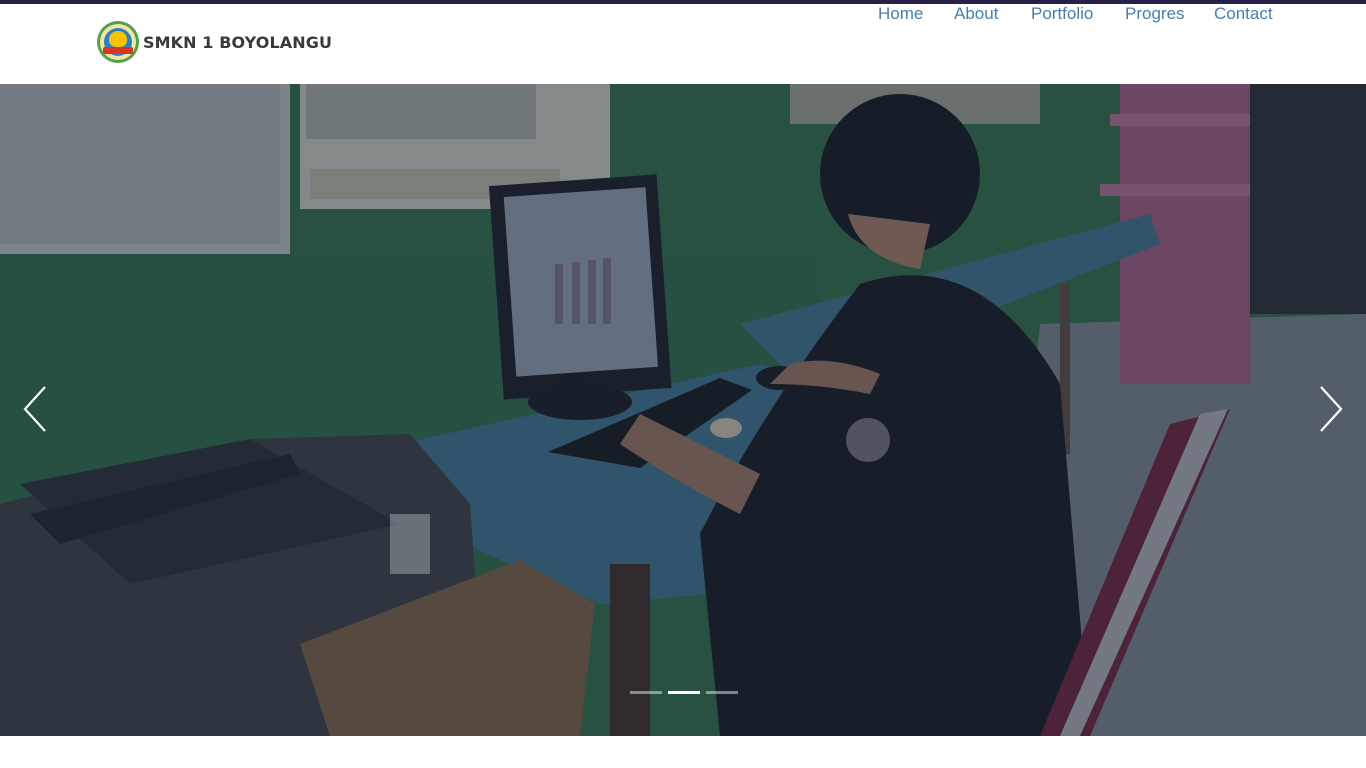 The image size is (1366, 768). I want to click on brand-link: SMKN 1 BOYOLANGU, so click(214, 42).